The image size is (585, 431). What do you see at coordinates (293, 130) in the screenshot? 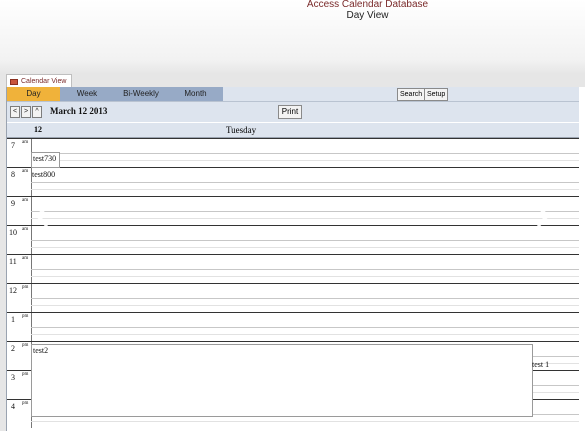
I see `day-header: 12 Tuesday` at bounding box center [293, 130].